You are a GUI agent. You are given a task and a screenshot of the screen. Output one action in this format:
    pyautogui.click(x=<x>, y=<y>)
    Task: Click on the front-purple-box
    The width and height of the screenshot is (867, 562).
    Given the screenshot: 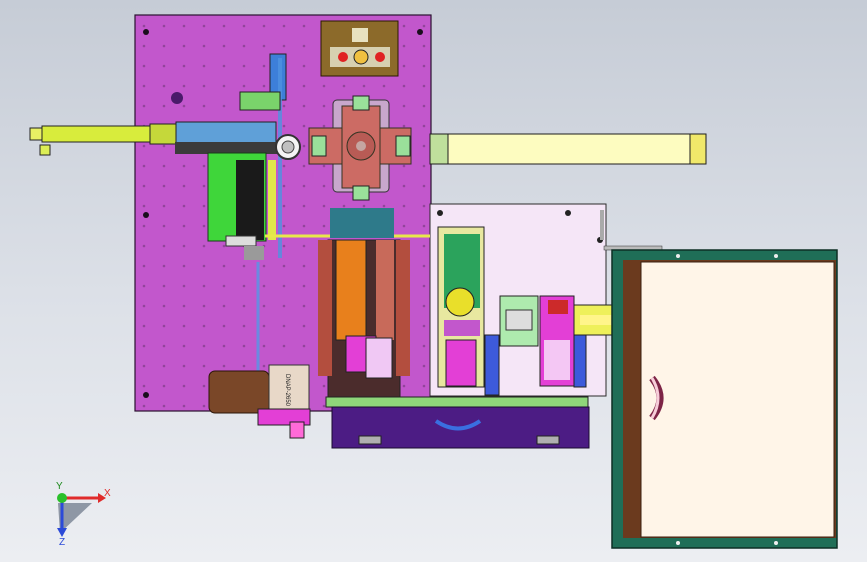 What is the action you would take?
    pyautogui.click(x=460, y=427)
    